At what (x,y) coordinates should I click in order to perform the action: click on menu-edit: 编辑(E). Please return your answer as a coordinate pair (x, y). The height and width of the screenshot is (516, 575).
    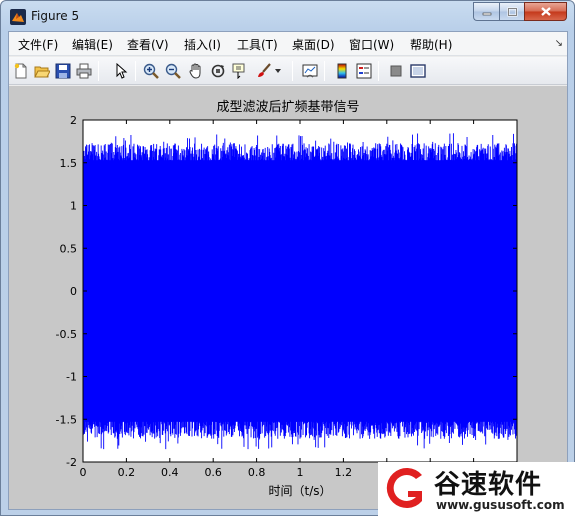
    Looking at the image, I should click on (92, 44).